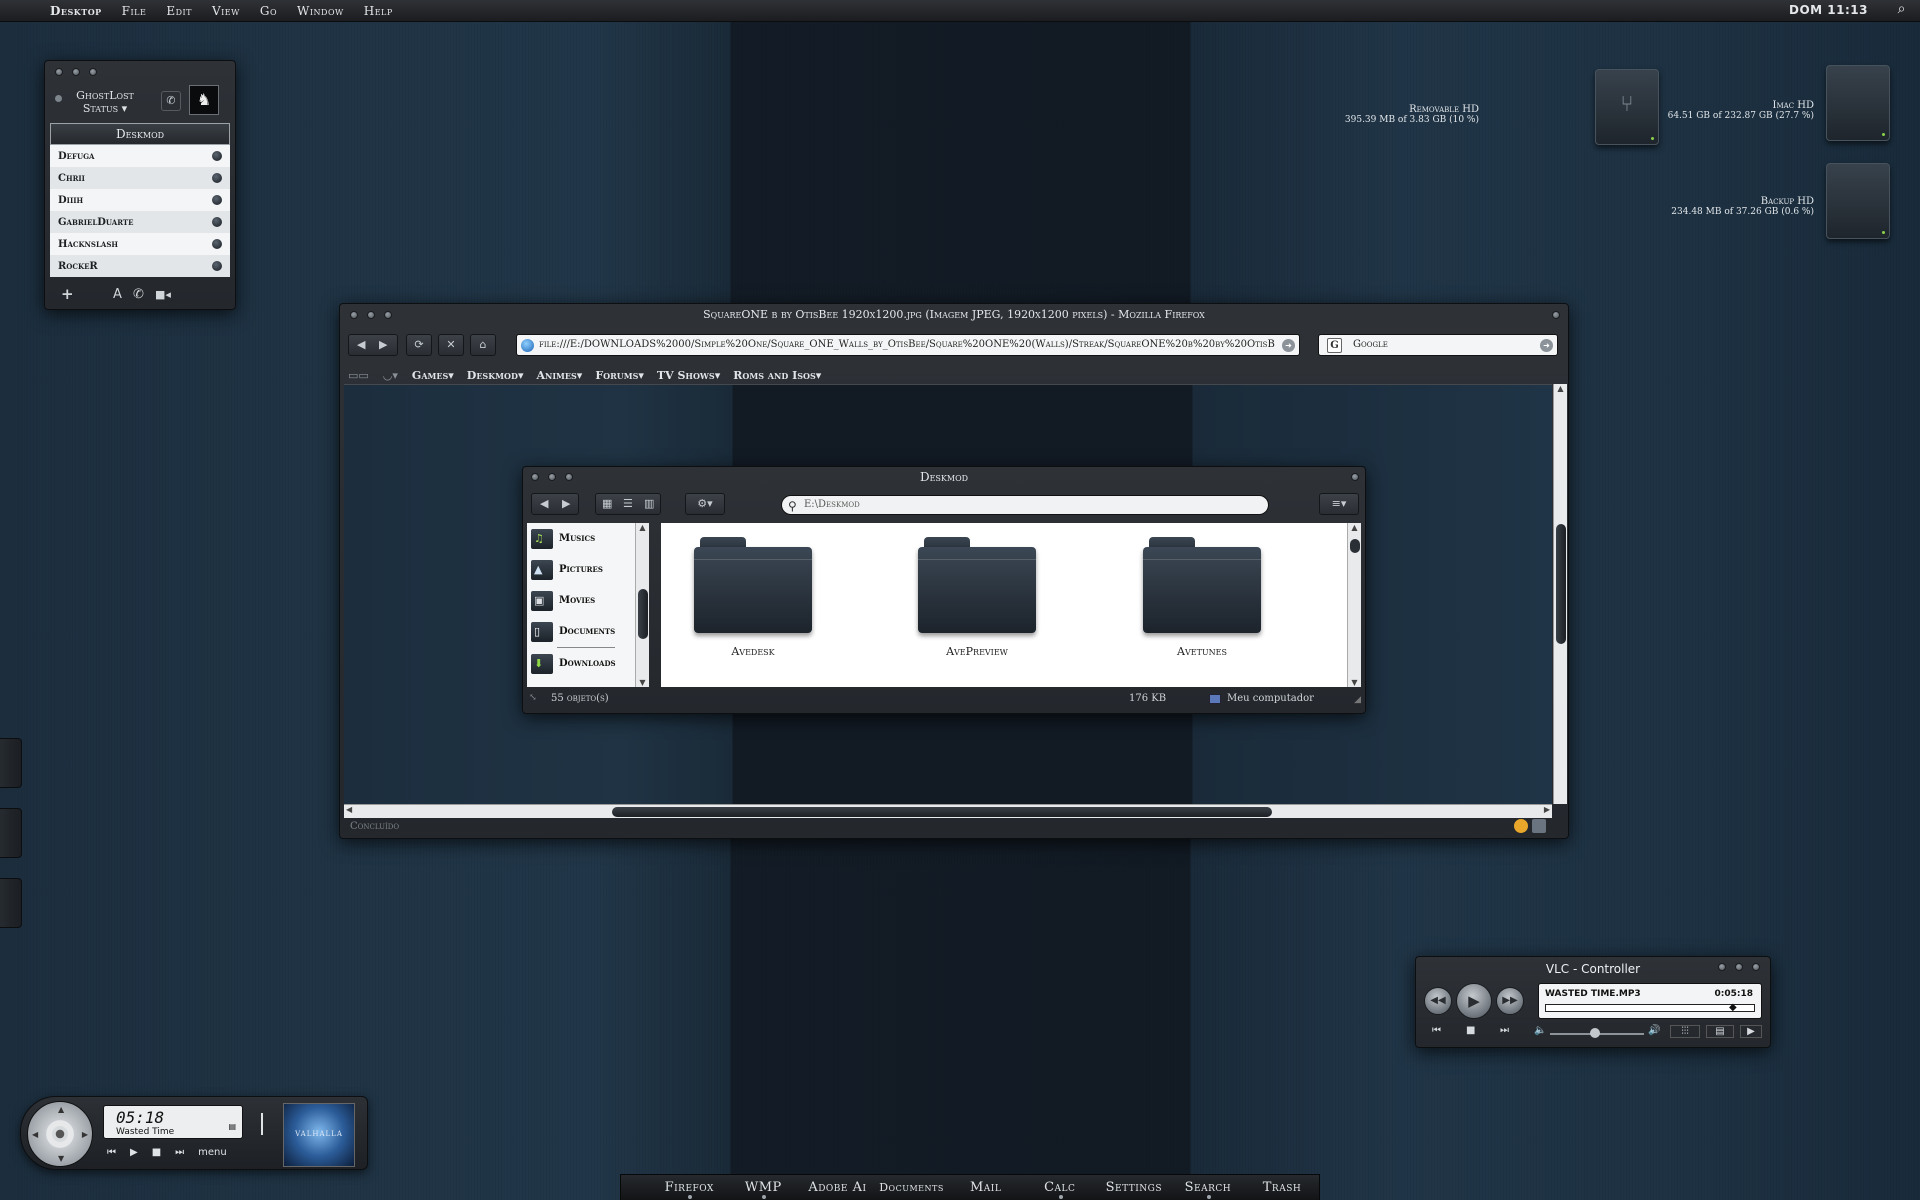 This screenshot has height=1200, width=1920. What do you see at coordinates (581, 663) in the screenshot?
I see `sidebar-item-downloads: ⬇ Downloads` at bounding box center [581, 663].